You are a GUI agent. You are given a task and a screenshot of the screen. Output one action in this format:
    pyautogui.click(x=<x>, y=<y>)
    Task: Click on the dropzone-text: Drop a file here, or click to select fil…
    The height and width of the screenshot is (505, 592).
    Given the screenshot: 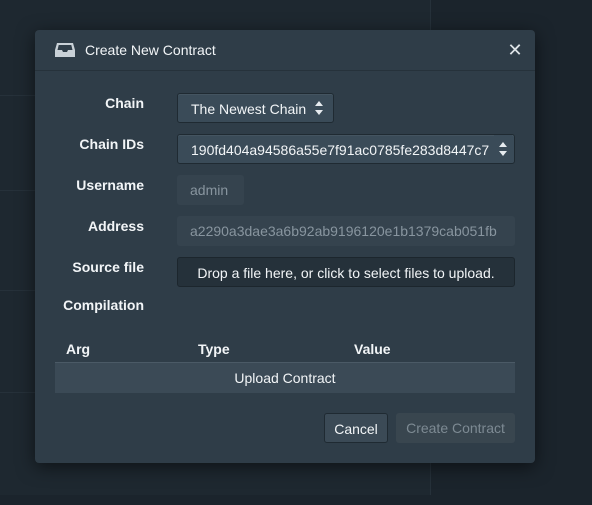 What is the action you would take?
    pyautogui.click(x=346, y=273)
    